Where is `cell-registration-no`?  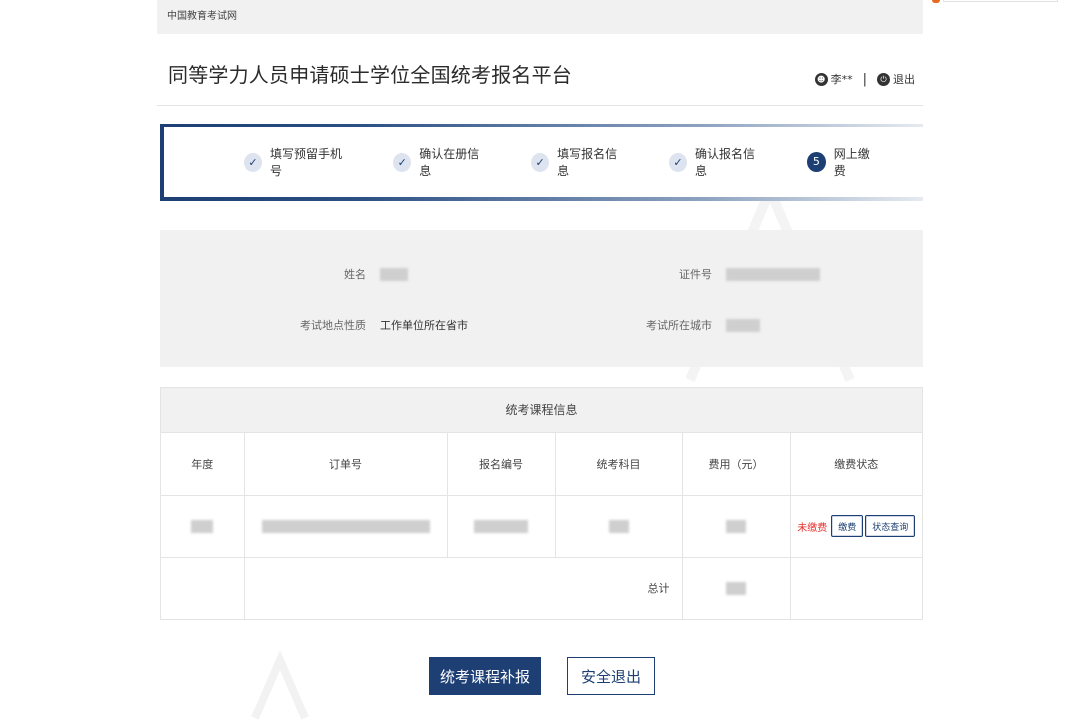
cell-registration-no is located at coordinates (501, 526).